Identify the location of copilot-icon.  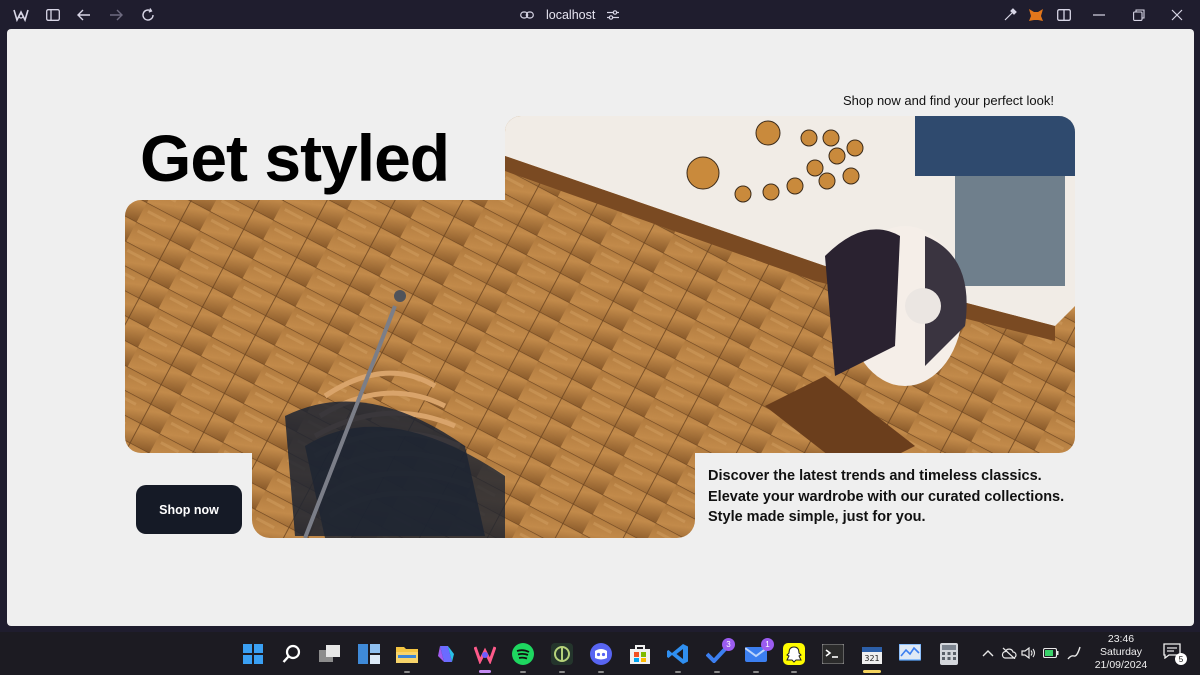
(446, 654).